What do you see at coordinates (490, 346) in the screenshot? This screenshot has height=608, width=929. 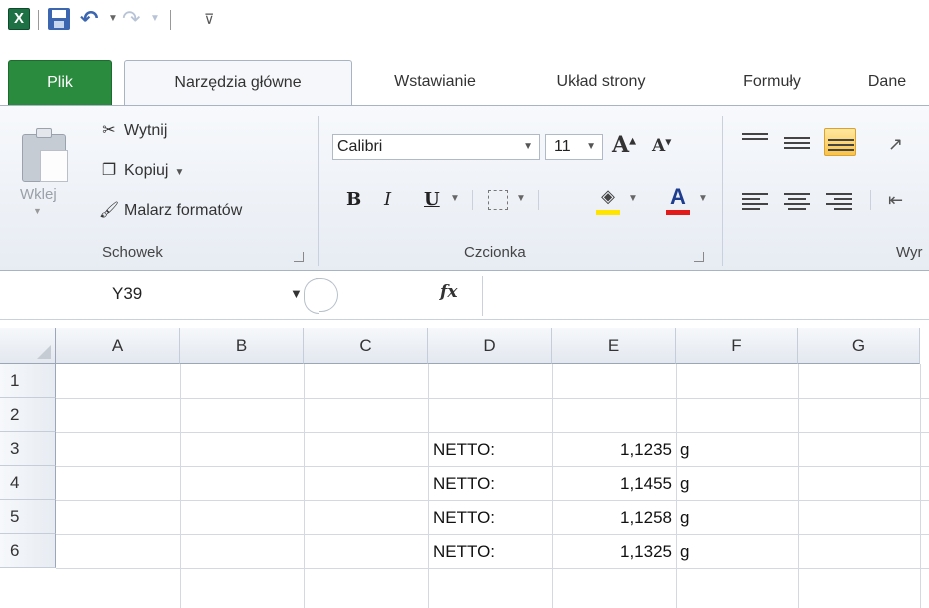 I see `column-header-d: D` at bounding box center [490, 346].